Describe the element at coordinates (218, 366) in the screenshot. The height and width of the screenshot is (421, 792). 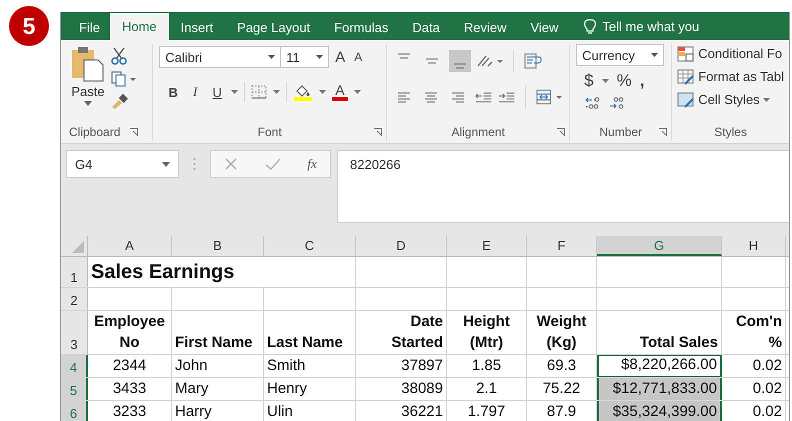
I see `table-cell: John` at that location.